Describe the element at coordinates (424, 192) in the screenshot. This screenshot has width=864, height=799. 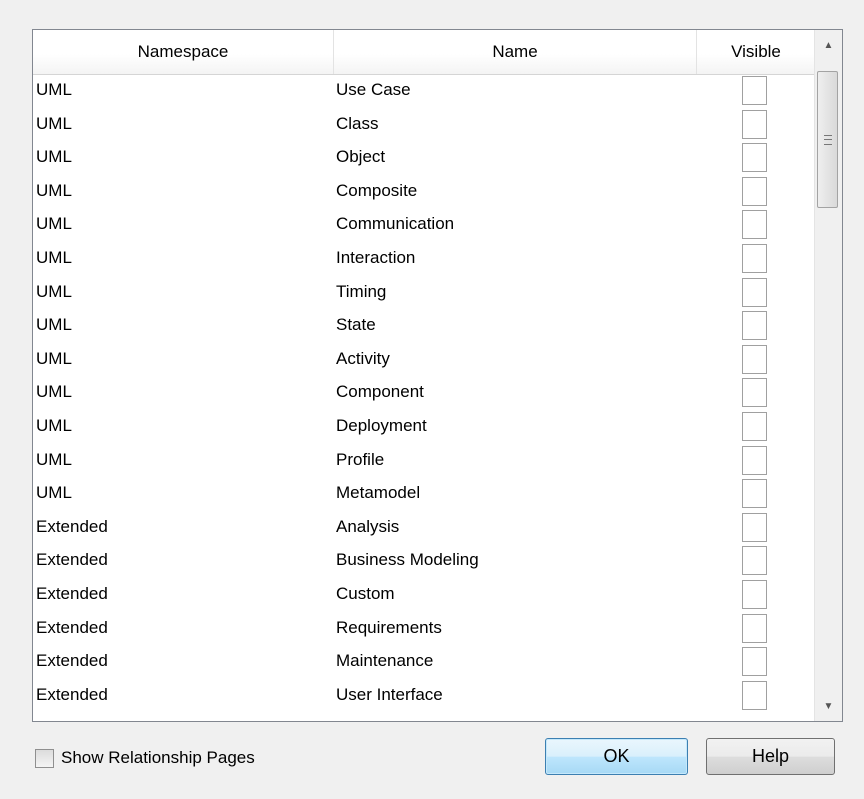
I see `list-row: UML Composite` at that location.